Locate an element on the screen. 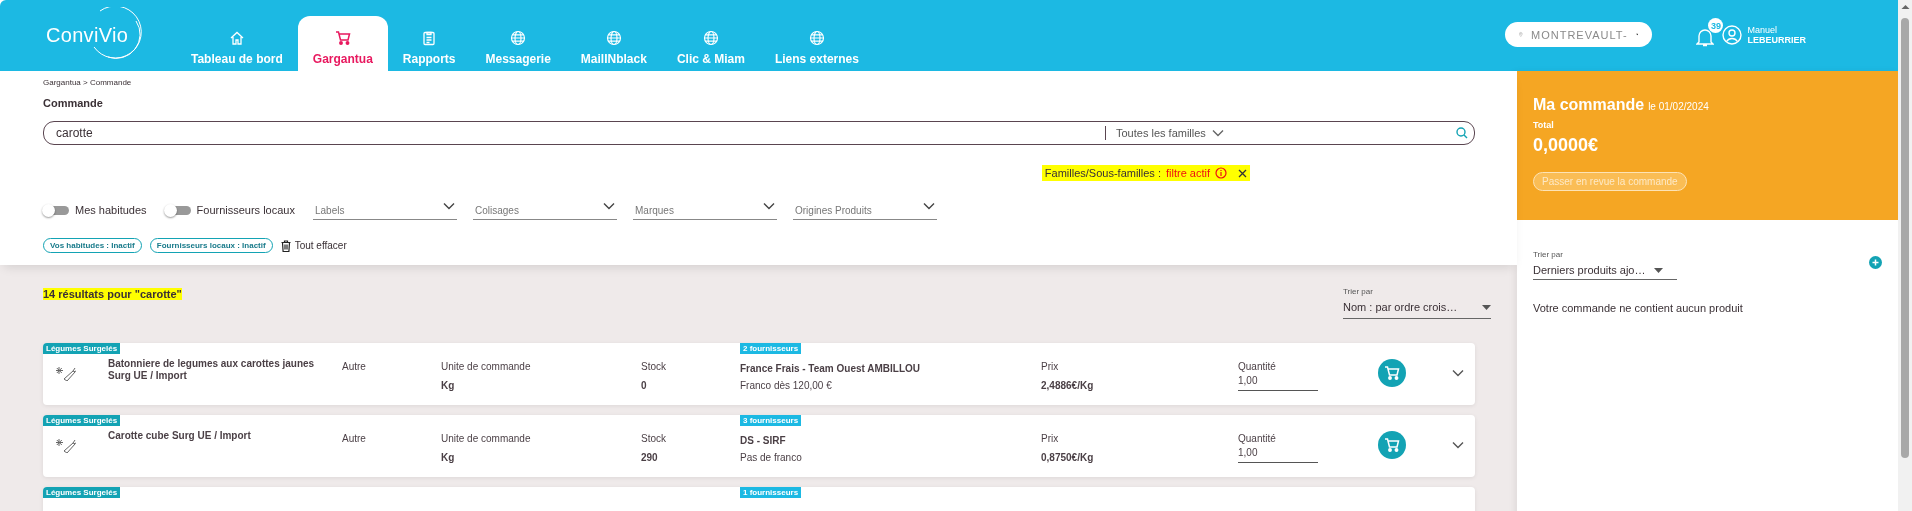 The height and width of the screenshot is (511, 1912). empty-order-message: Votre commande ne contient aucun produit is located at coordinates (1638, 308).